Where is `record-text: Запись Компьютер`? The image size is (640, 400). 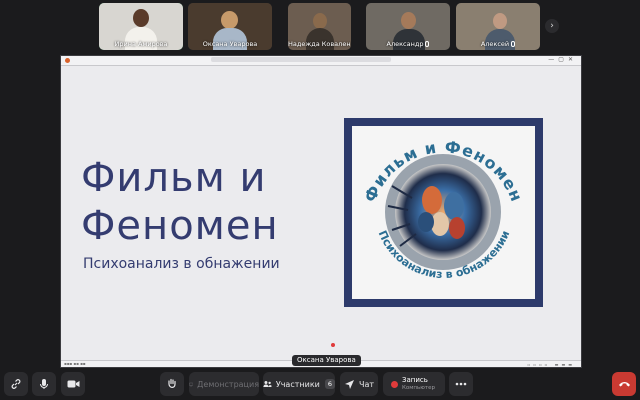 record-text: Запись Компьютер is located at coordinates (418, 384).